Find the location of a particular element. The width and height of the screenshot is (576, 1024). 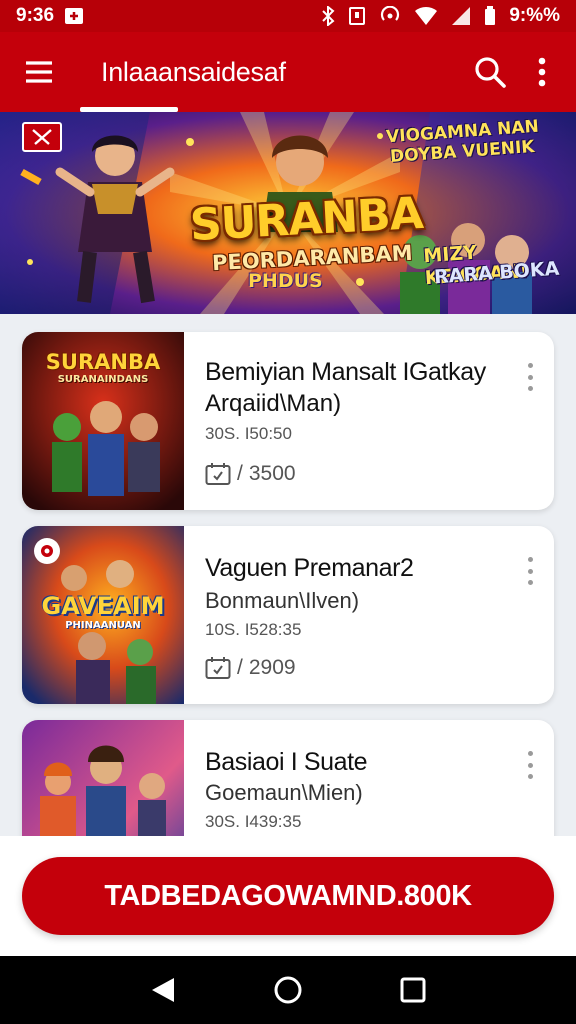

system-nav-bar is located at coordinates (288, 990).